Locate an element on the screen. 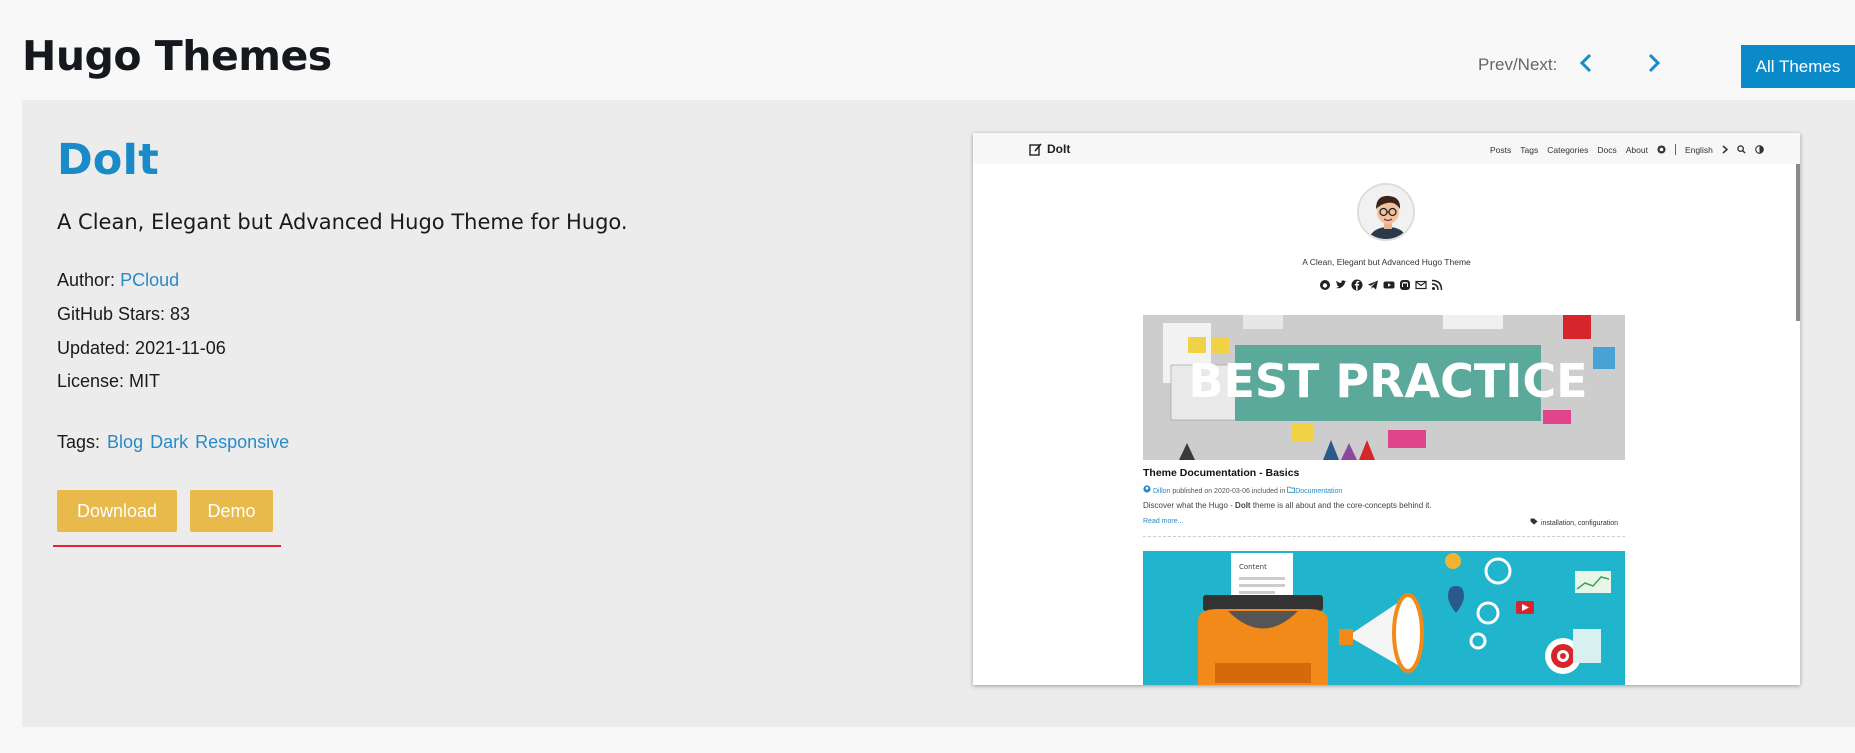 This screenshot has height=753, width=1855. download-button: Download is located at coordinates (117, 511).